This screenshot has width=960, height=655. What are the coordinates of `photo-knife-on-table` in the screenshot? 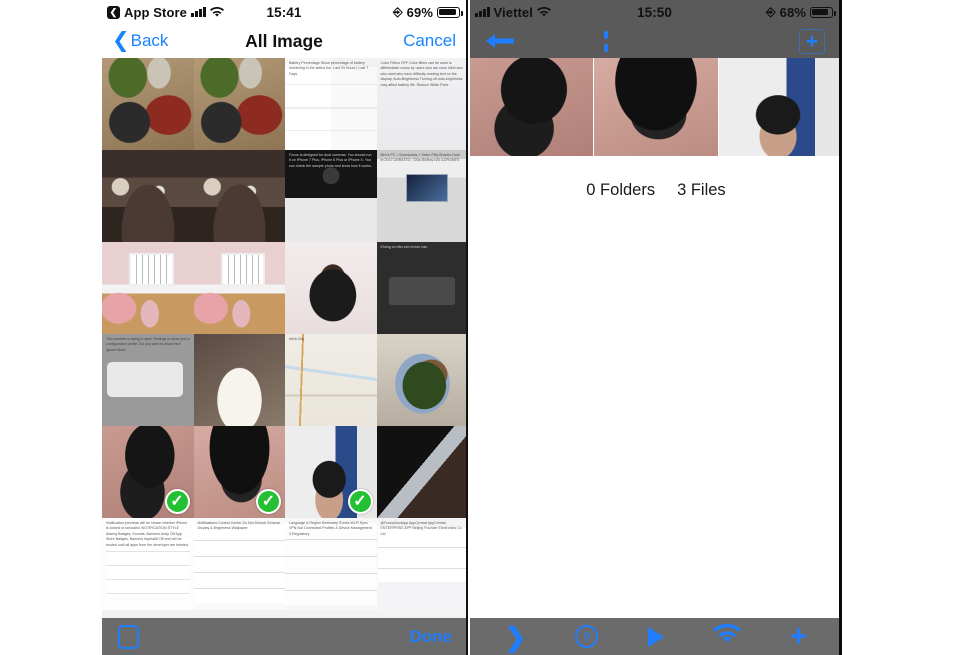 It's located at (421, 472).